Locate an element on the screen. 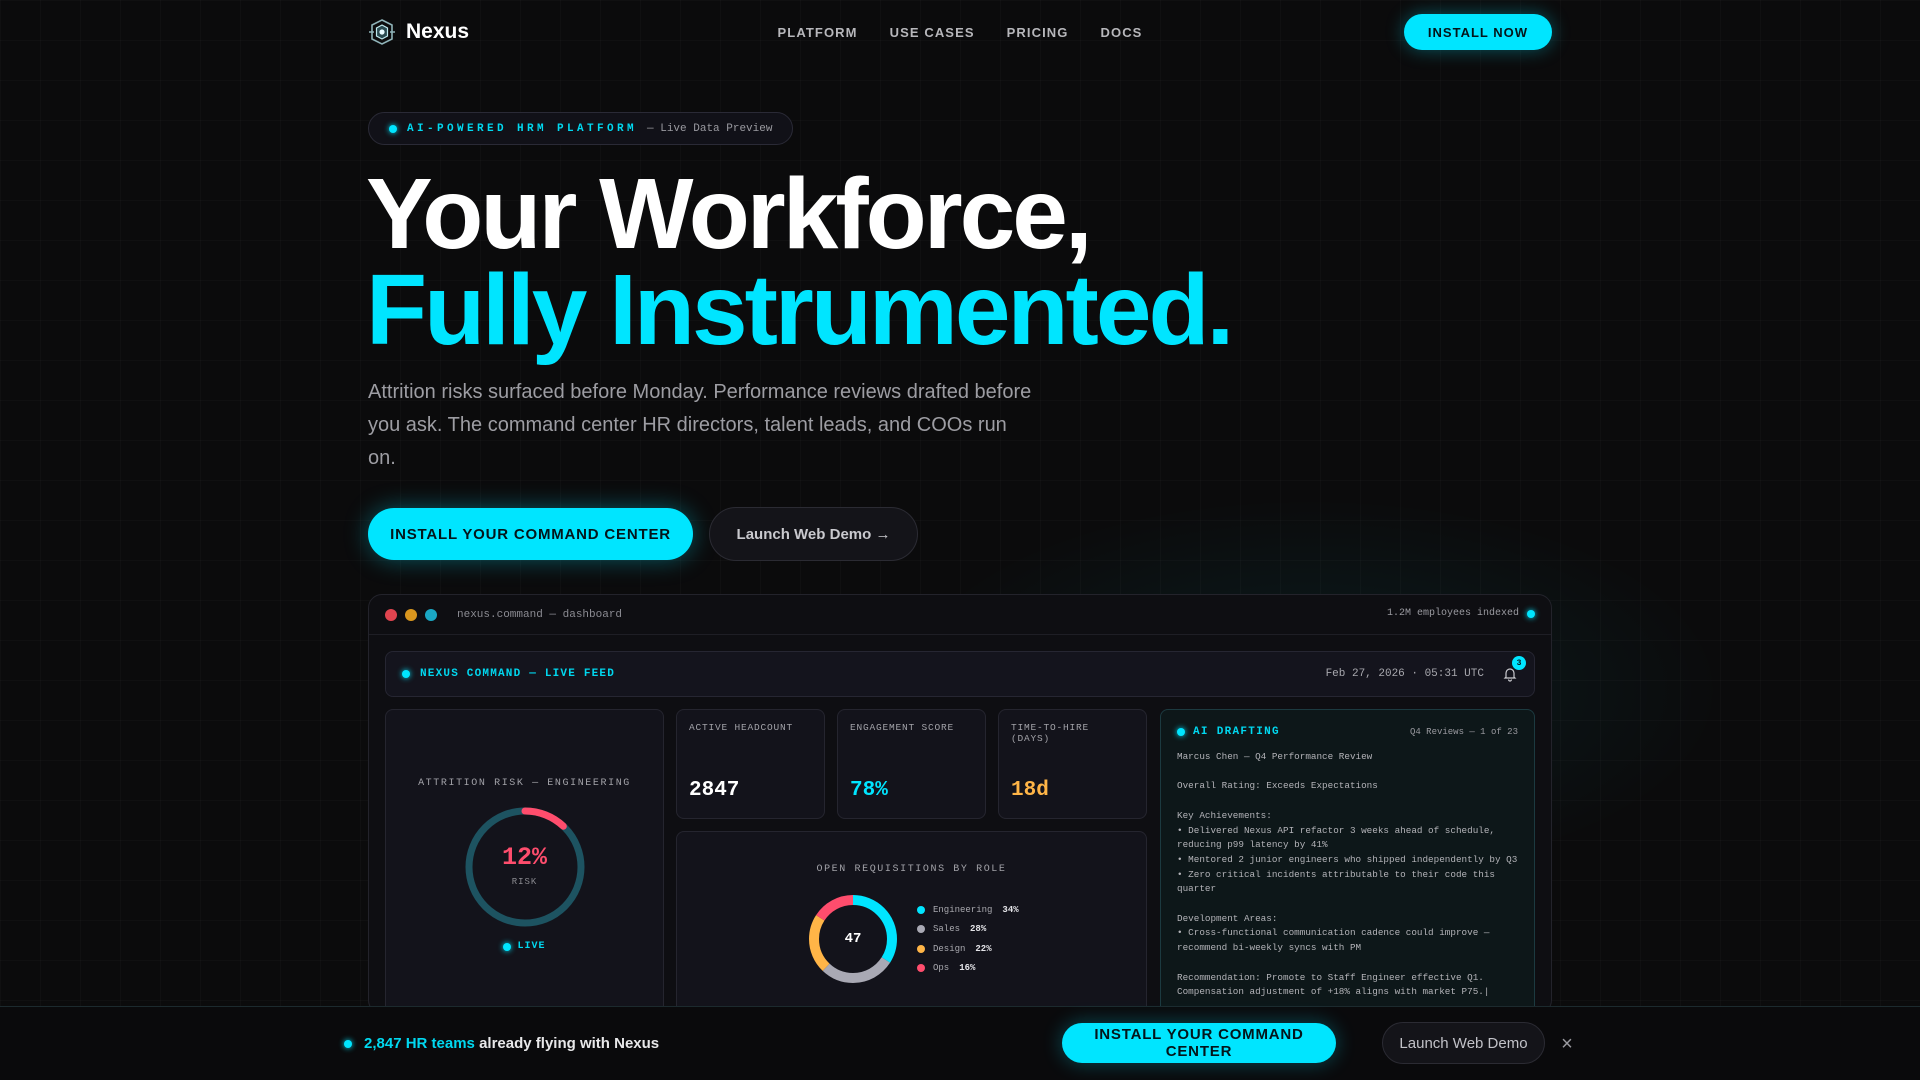 This screenshot has height=1080, width=1920. nav-link-platform: PLATFORM is located at coordinates (818, 32).